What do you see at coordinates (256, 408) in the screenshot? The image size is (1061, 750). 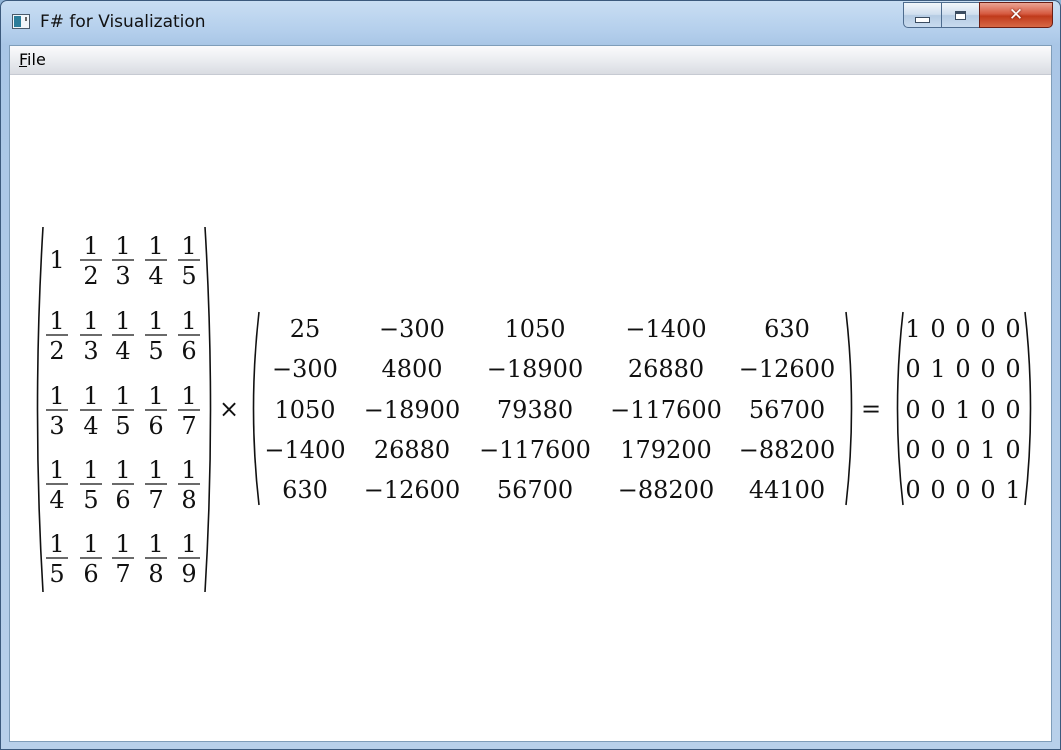 I see `matrix-b-left-paren` at bounding box center [256, 408].